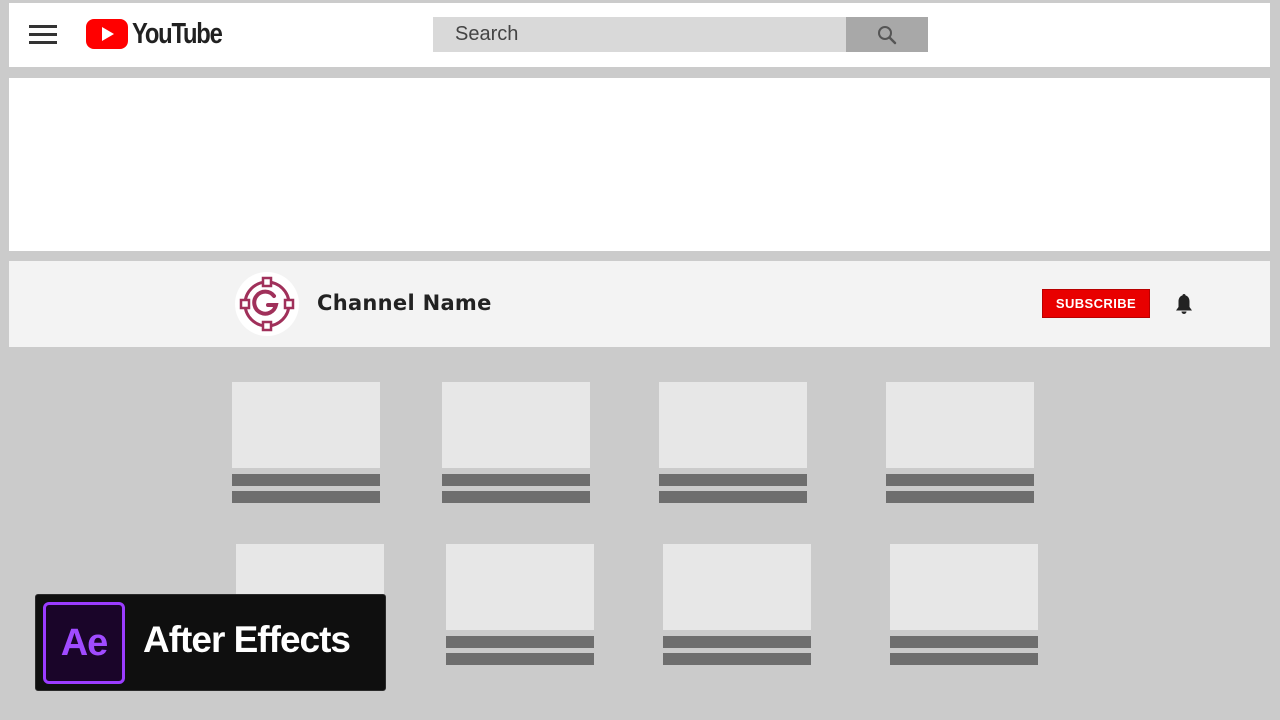 Image resolution: width=1280 pixels, height=720 pixels. What do you see at coordinates (43, 35) in the screenshot?
I see `hamburger-menu-icon` at bounding box center [43, 35].